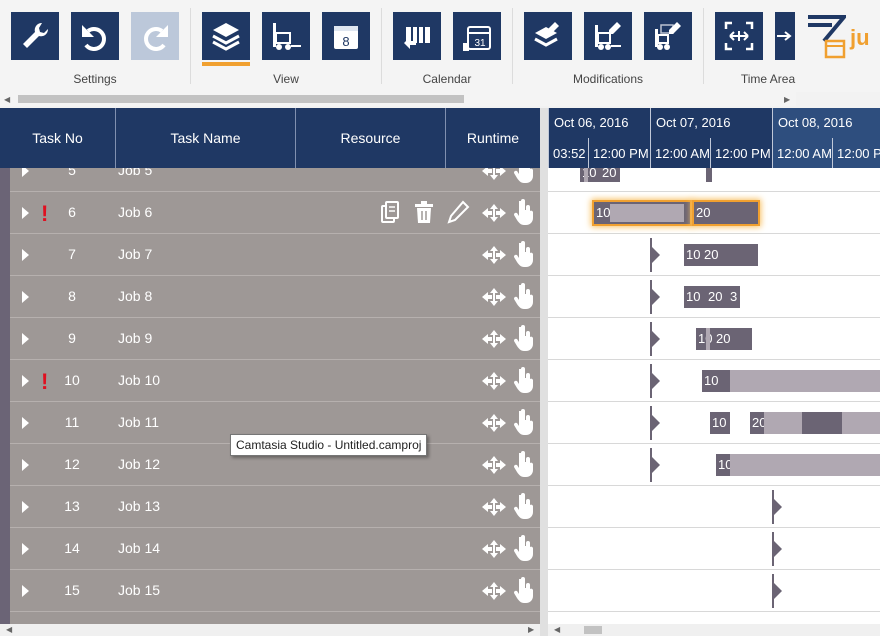 This screenshot has height=636, width=880. What do you see at coordinates (739, 36) in the screenshot?
I see `fit-time-area-button` at bounding box center [739, 36].